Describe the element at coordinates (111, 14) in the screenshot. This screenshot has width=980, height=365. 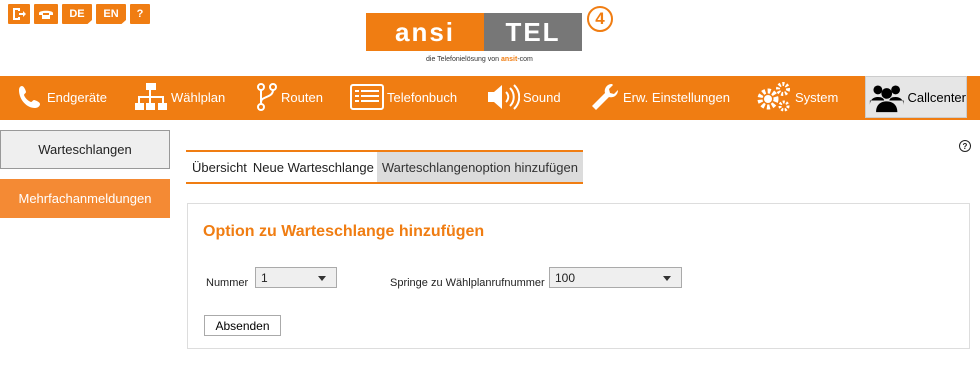
I see `lang-en-button: EN` at that location.